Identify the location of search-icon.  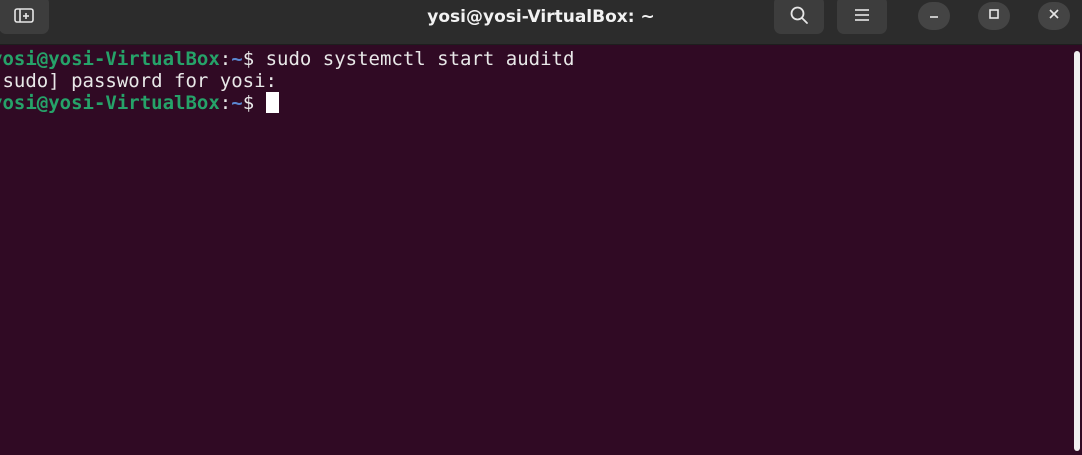
(799, 15).